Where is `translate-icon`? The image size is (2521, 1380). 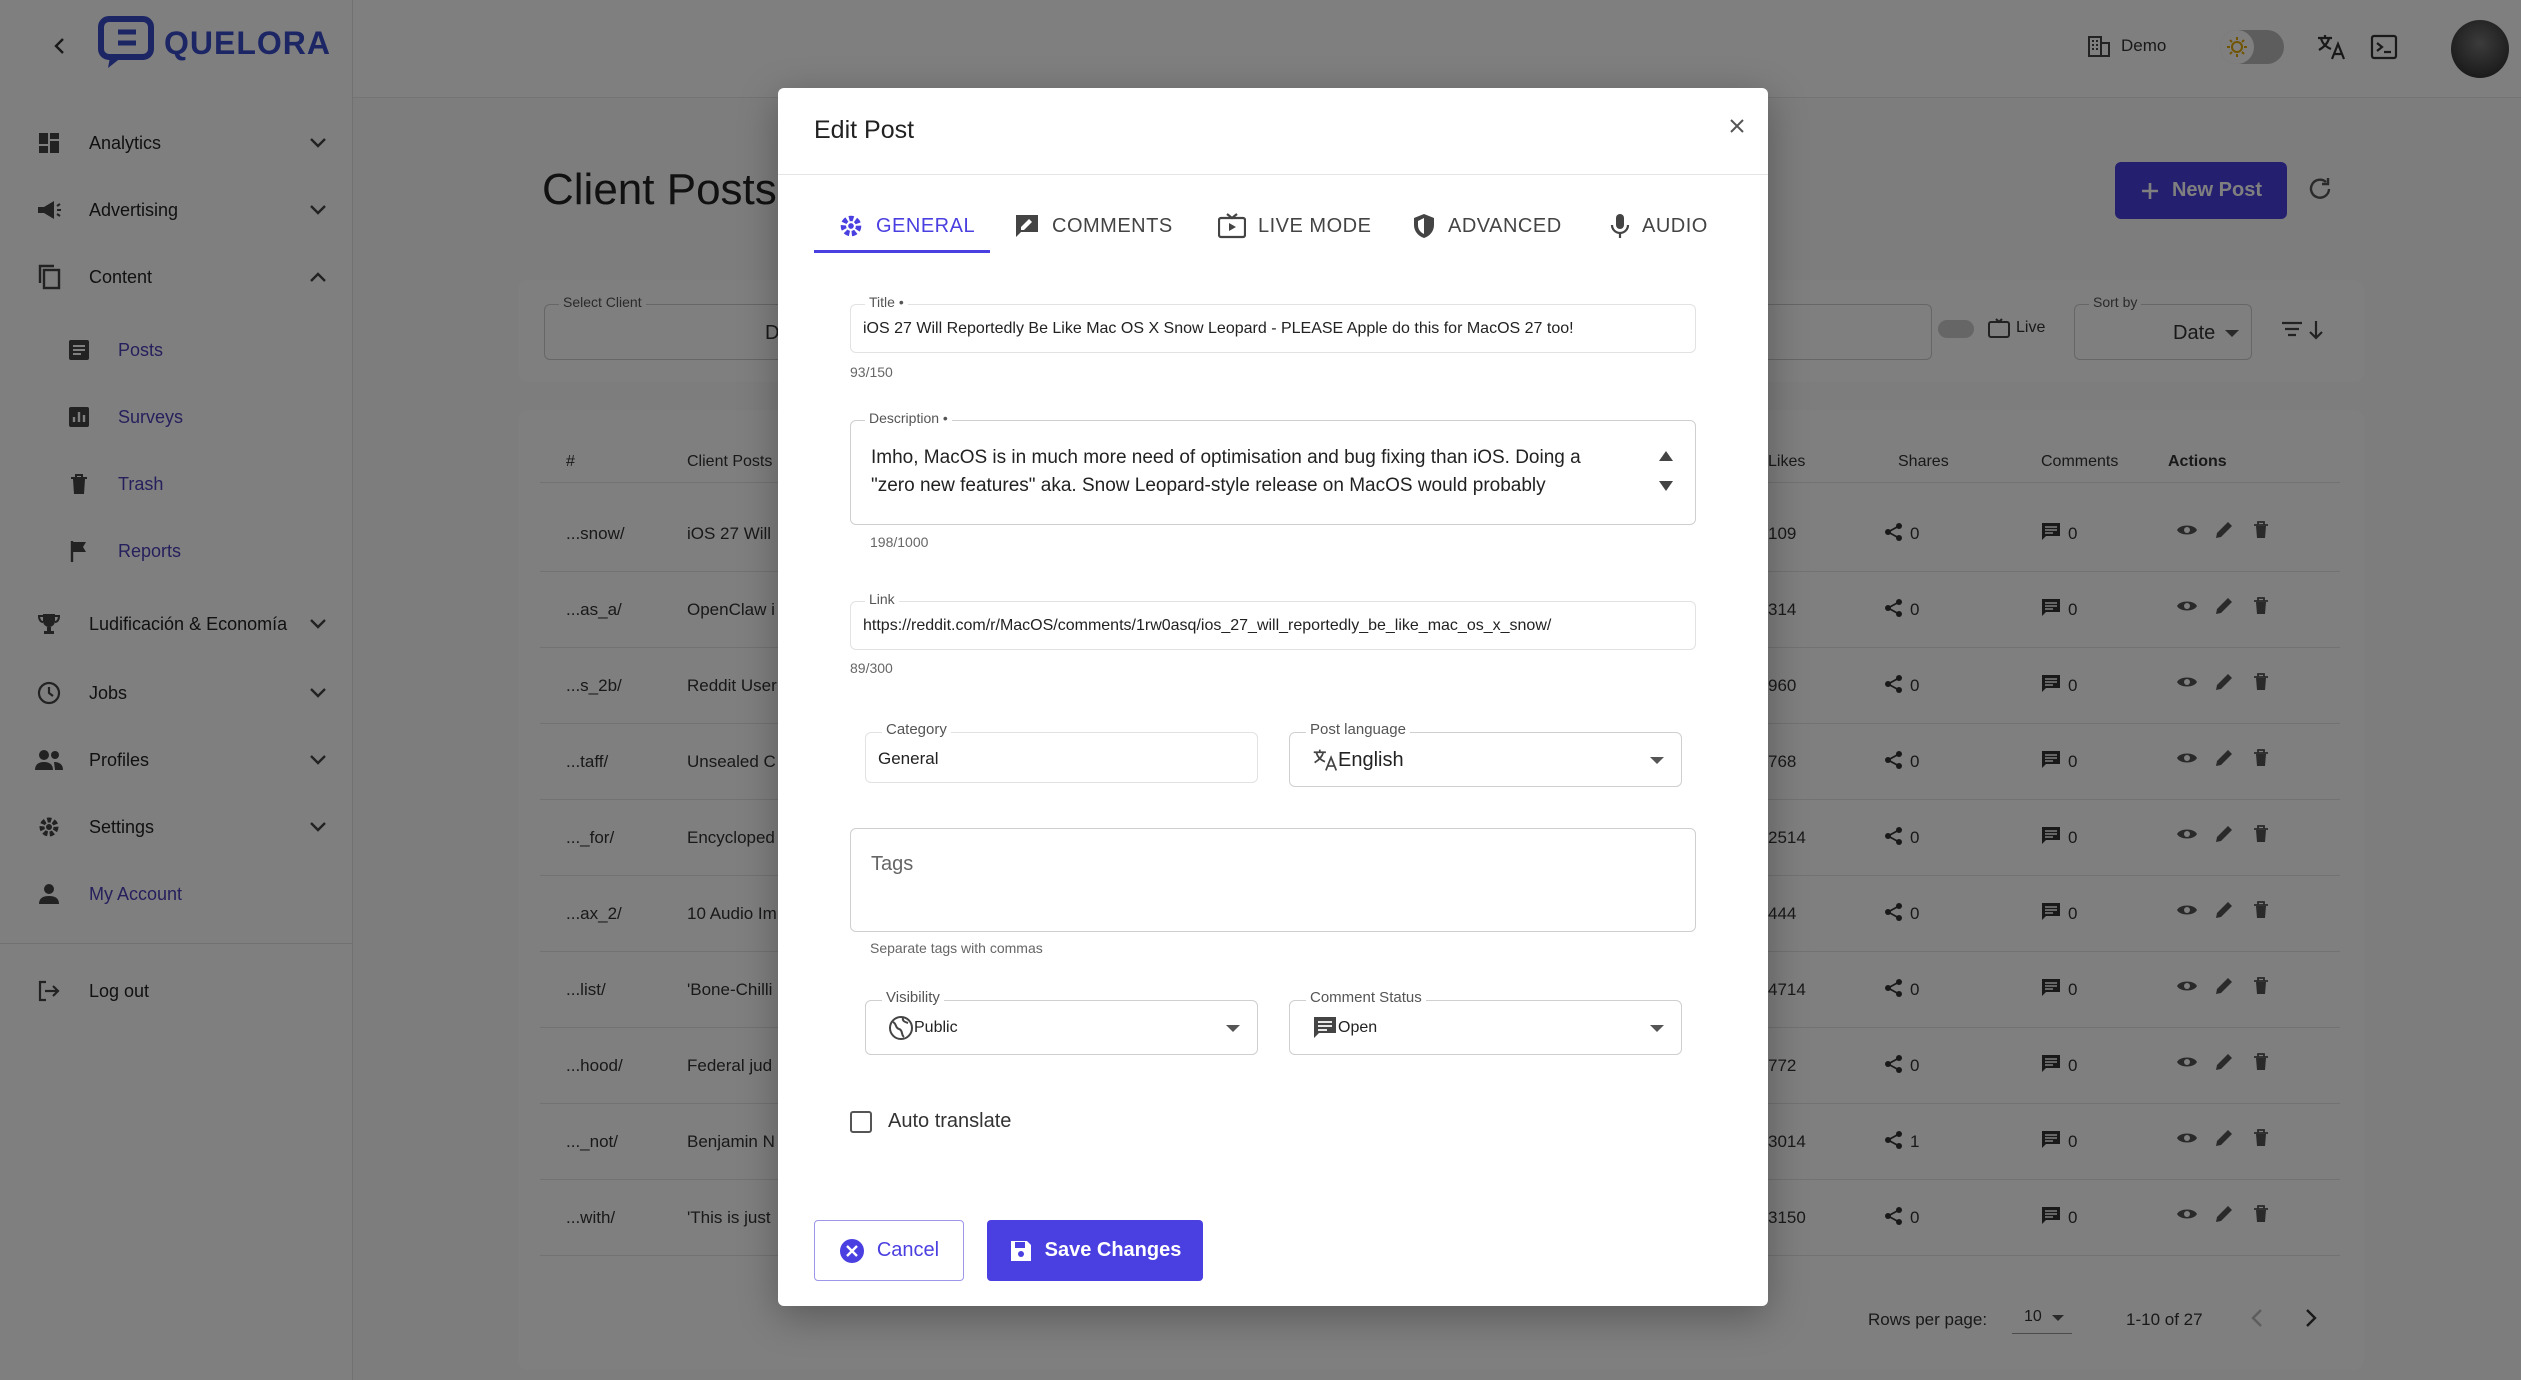 translate-icon is located at coordinates (1325, 760).